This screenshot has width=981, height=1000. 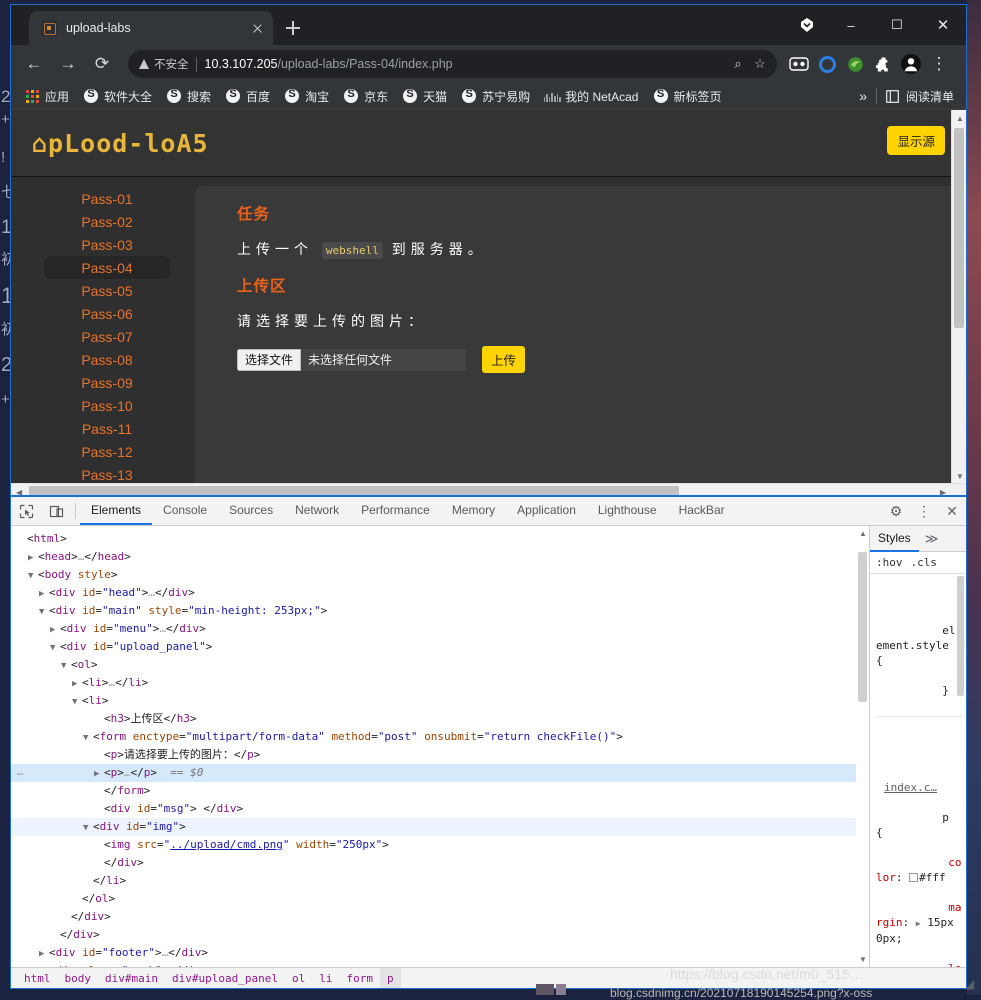 I want to click on dom-node-row: ▼<div id="img">, so click(x=440, y=827).